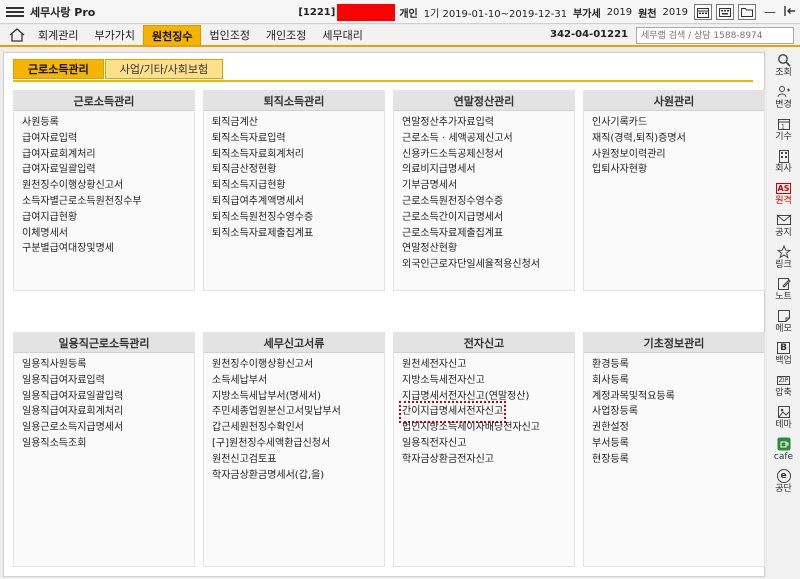 The width and height of the screenshot is (800, 579). I want to click on keyboard-icon, so click(725, 12).